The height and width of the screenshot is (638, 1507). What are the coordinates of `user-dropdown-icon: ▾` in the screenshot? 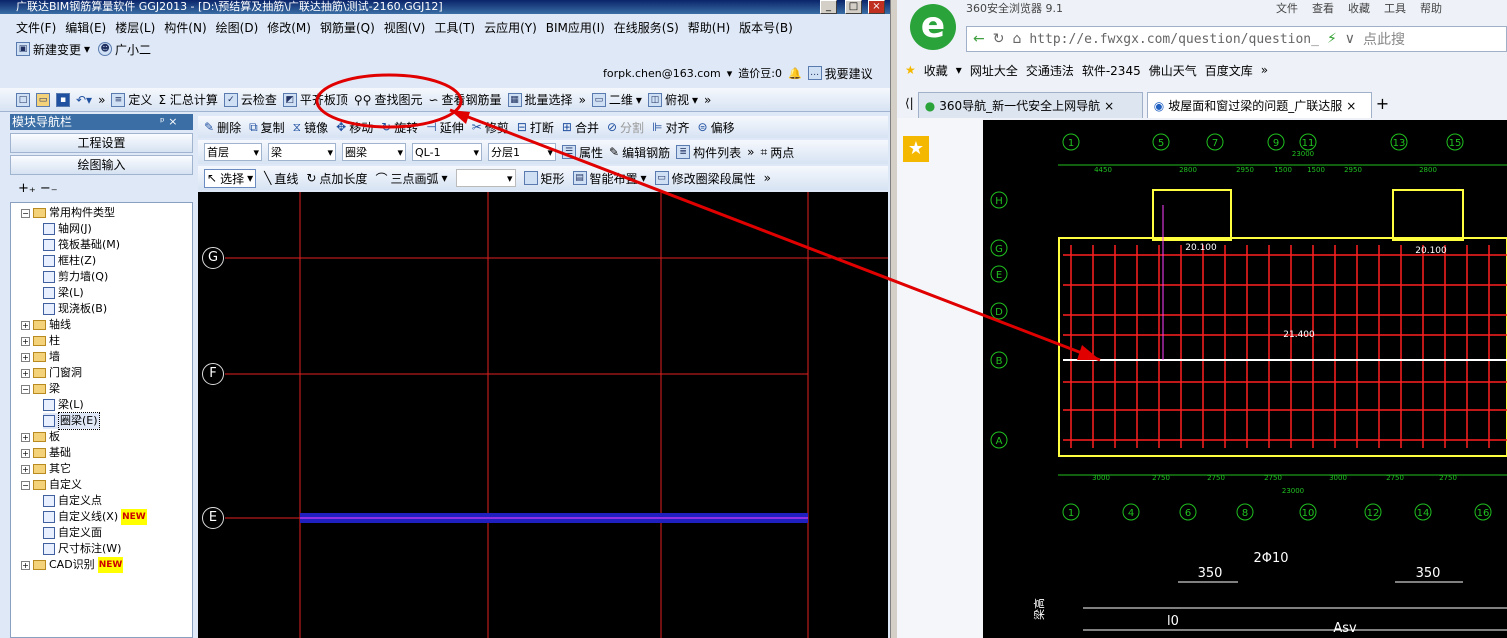 It's located at (730, 73).